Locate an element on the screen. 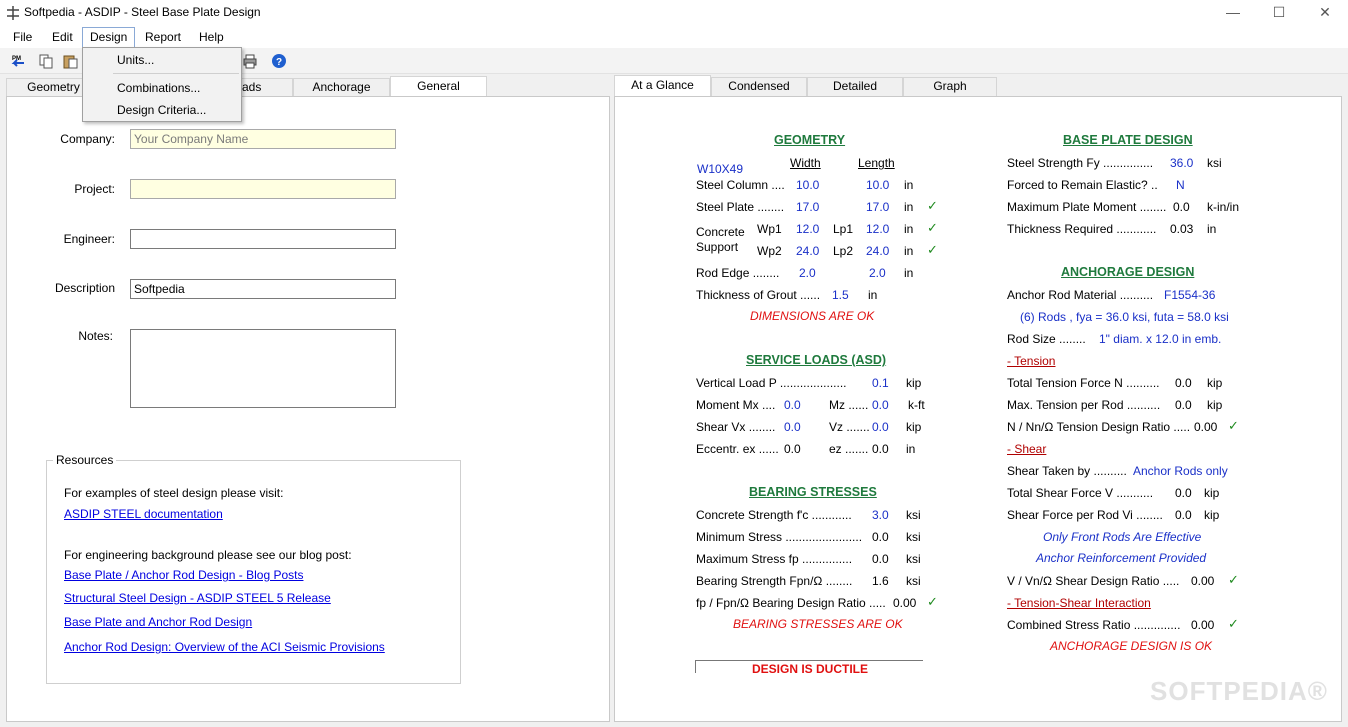 The height and width of the screenshot is (727, 1348). paste-icon is located at coordinates (70, 61).